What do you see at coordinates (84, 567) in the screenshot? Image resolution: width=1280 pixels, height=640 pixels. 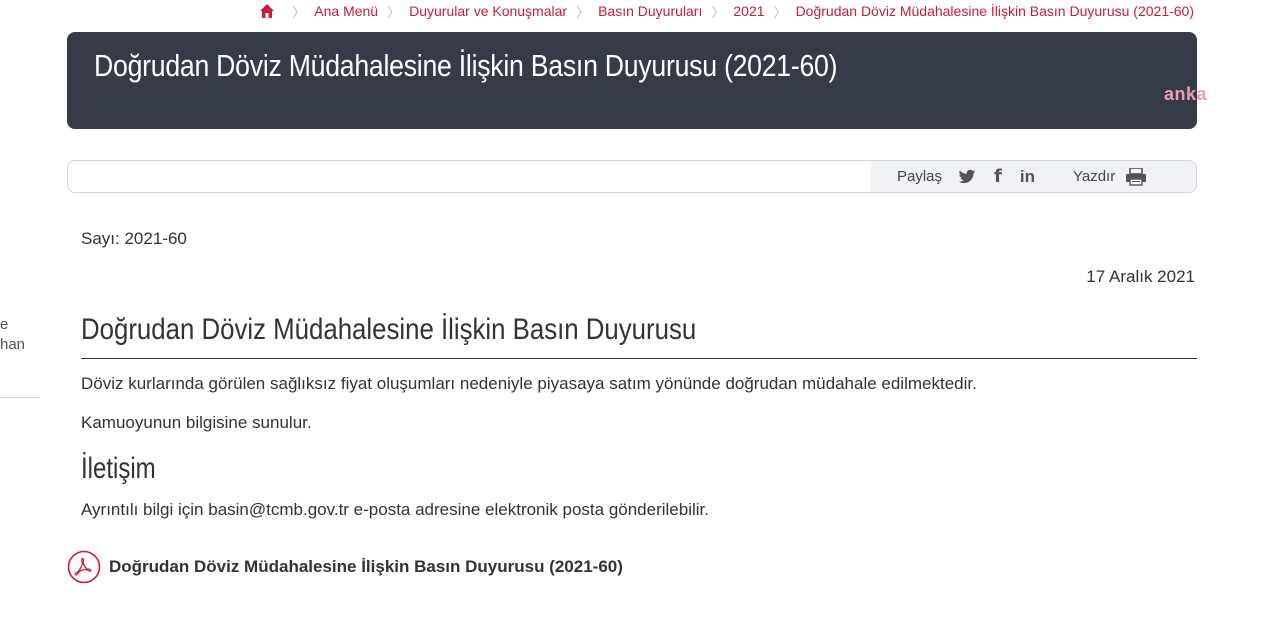 I see `pdf-icon` at bounding box center [84, 567].